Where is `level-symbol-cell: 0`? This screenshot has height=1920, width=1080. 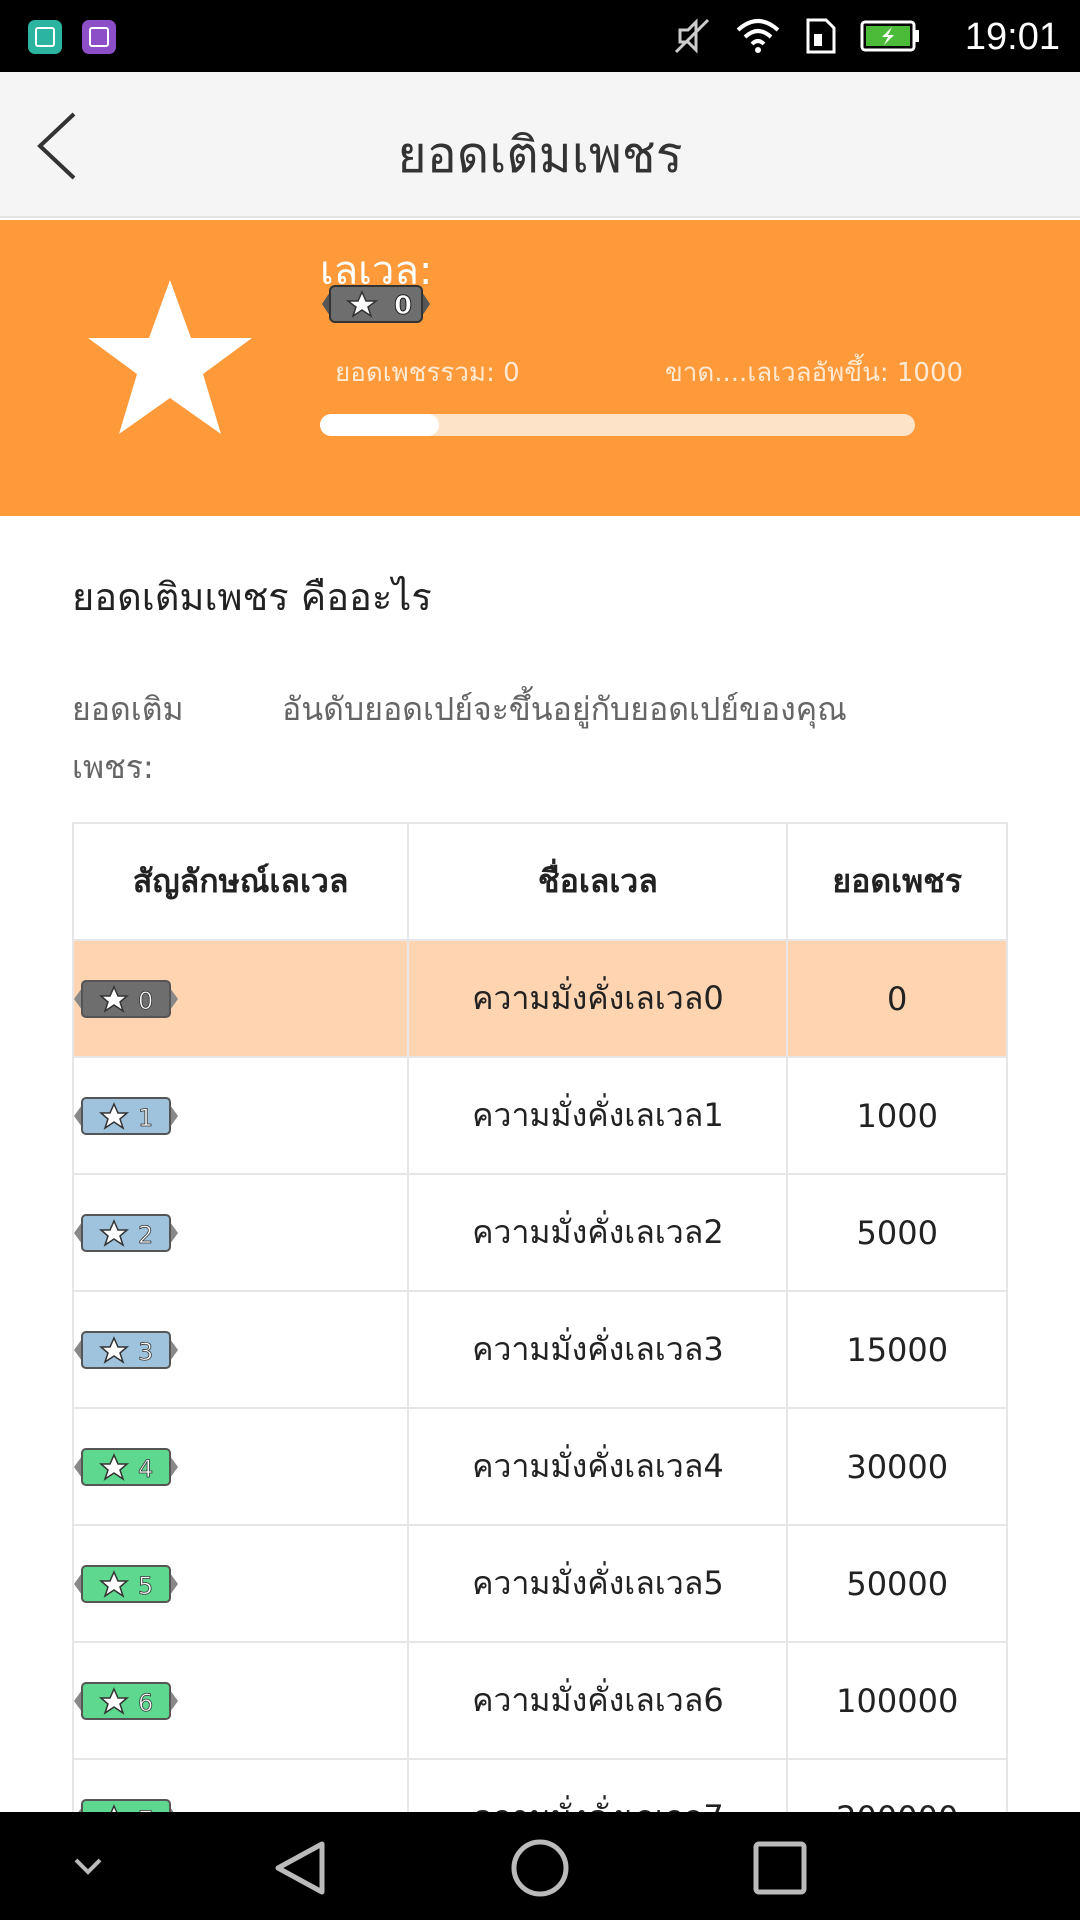 level-symbol-cell: 0 is located at coordinates (242, 999).